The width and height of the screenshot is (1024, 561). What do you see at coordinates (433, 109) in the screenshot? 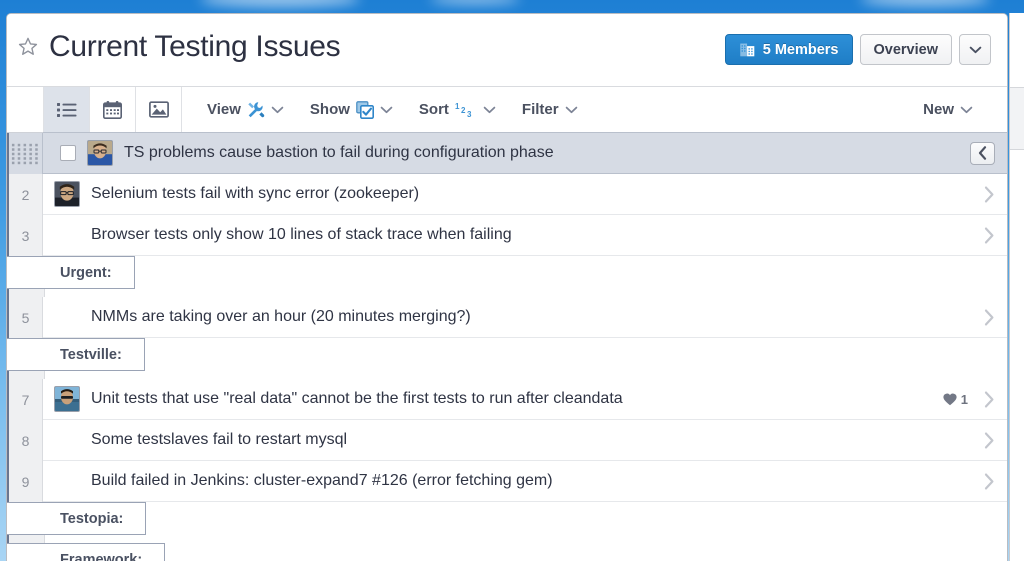
I see `sort-menu-label: Sort` at bounding box center [433, 109].